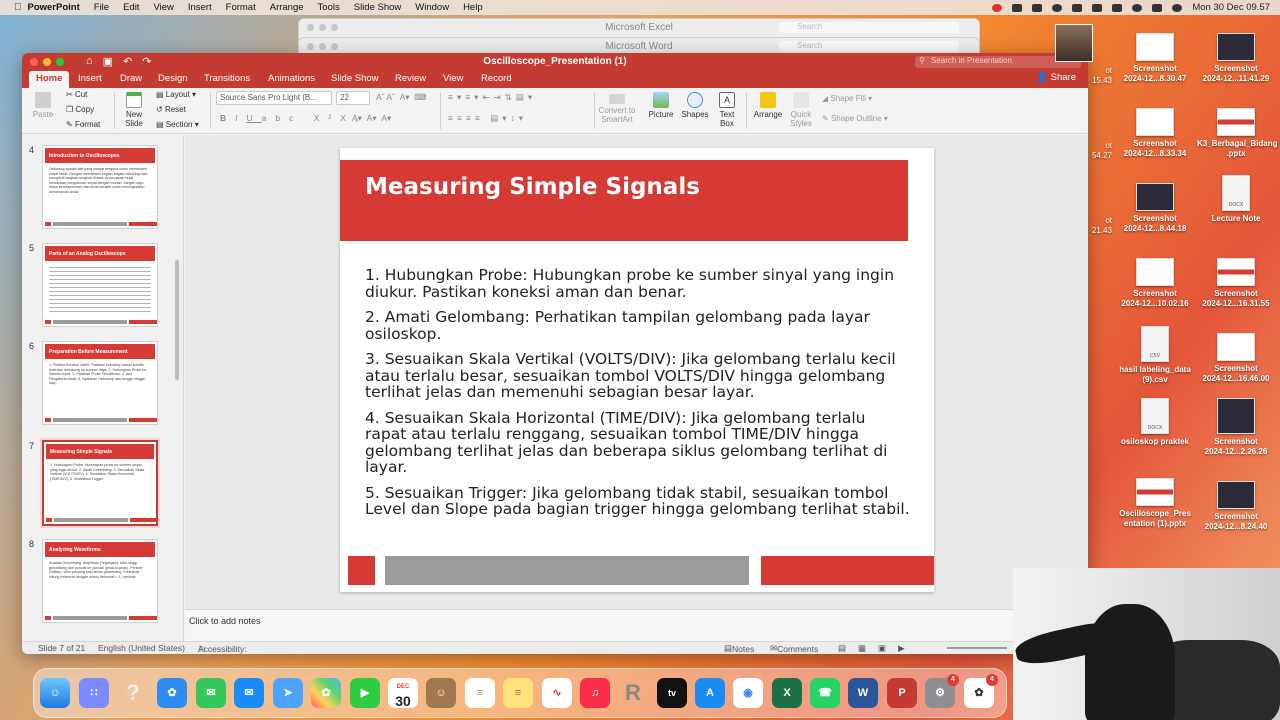 The height and width of the screenshot is (720, 1280). Describe the element at coordinates (94, 693) in the screenshot. I see `launchpad-icon: ∷` at that location.